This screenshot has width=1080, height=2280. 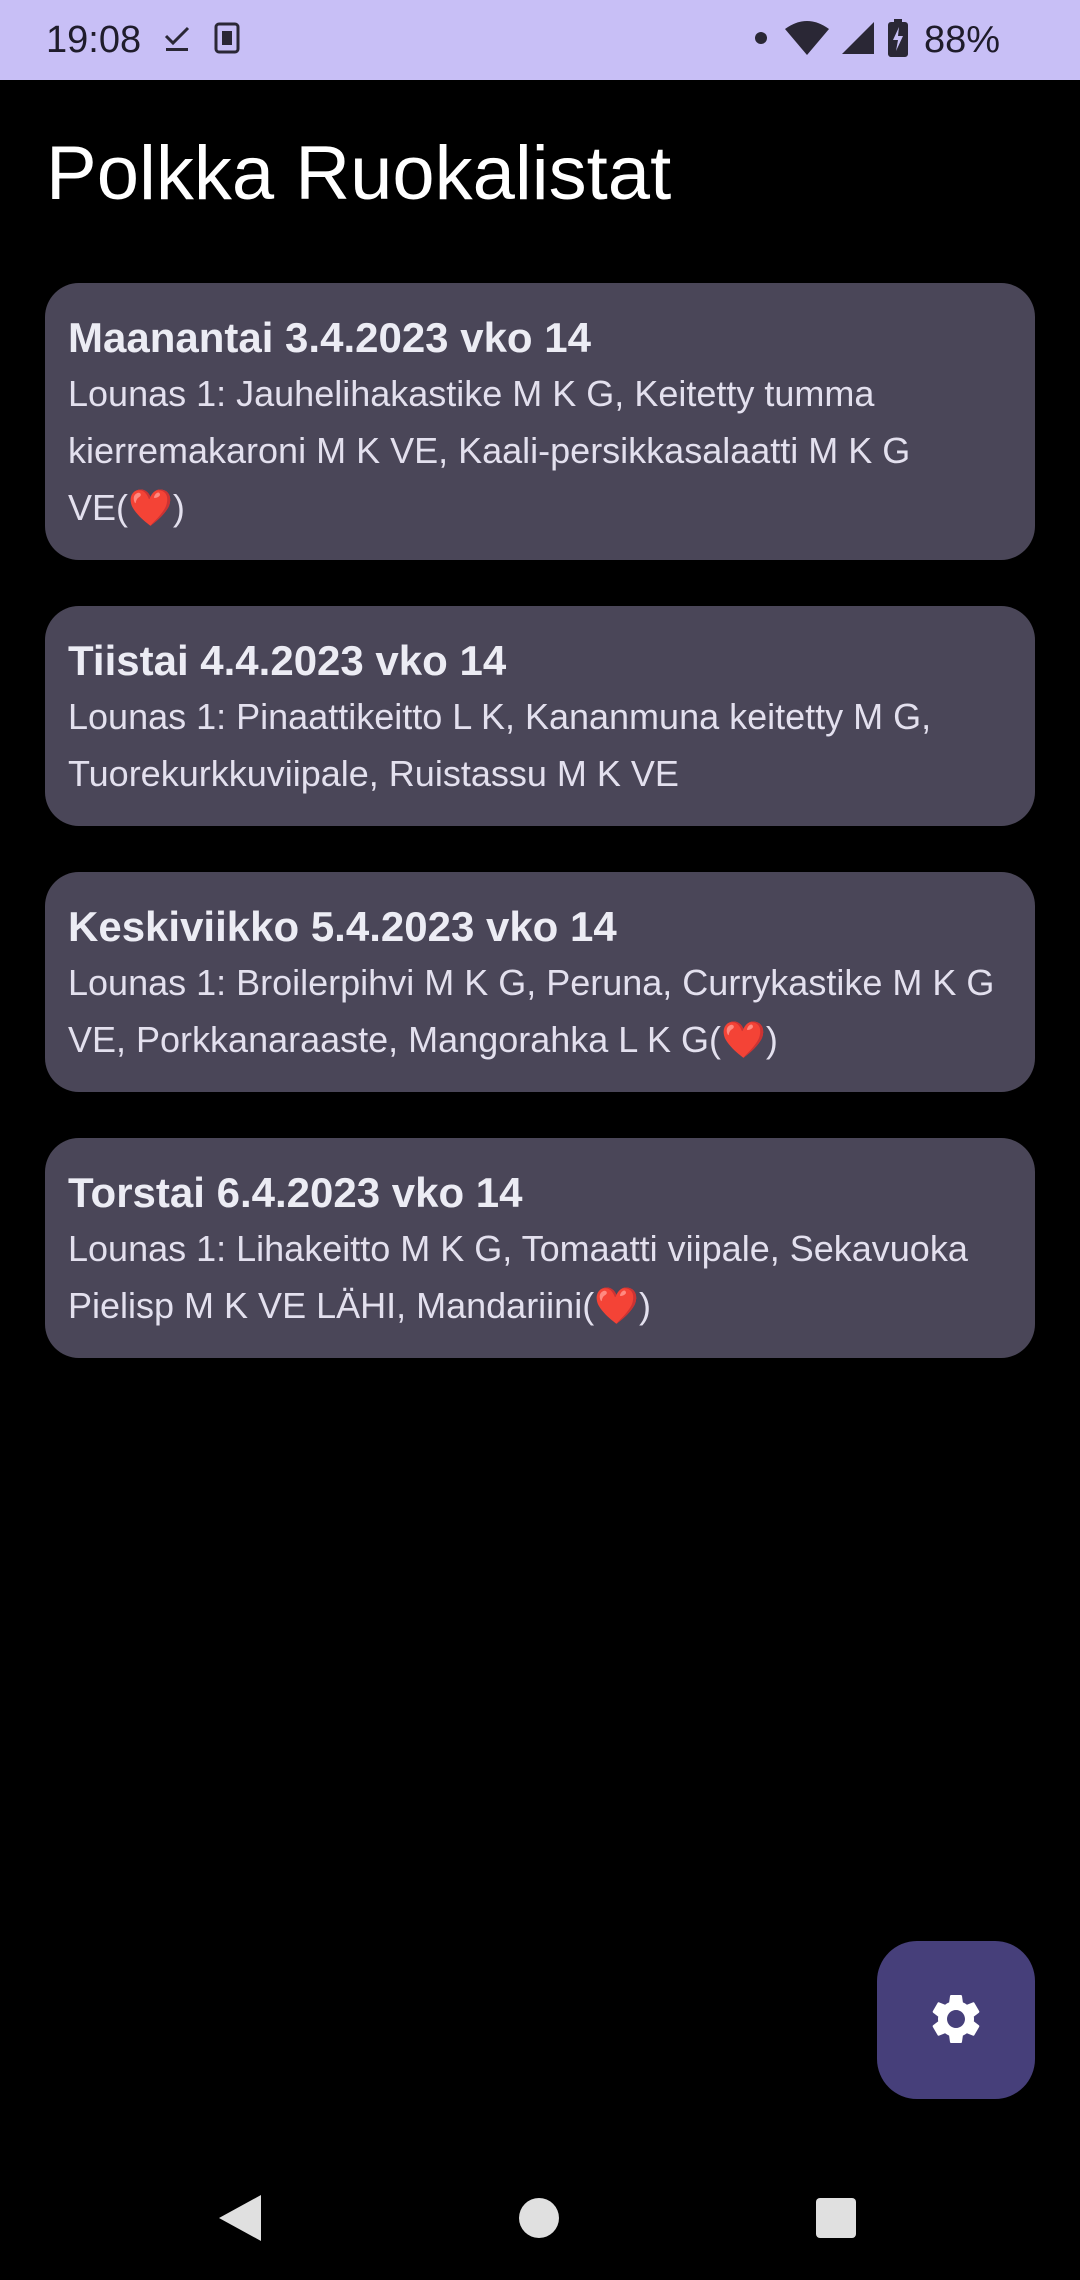 I want to click on nav-back-button, so click(x=240, y=2220).